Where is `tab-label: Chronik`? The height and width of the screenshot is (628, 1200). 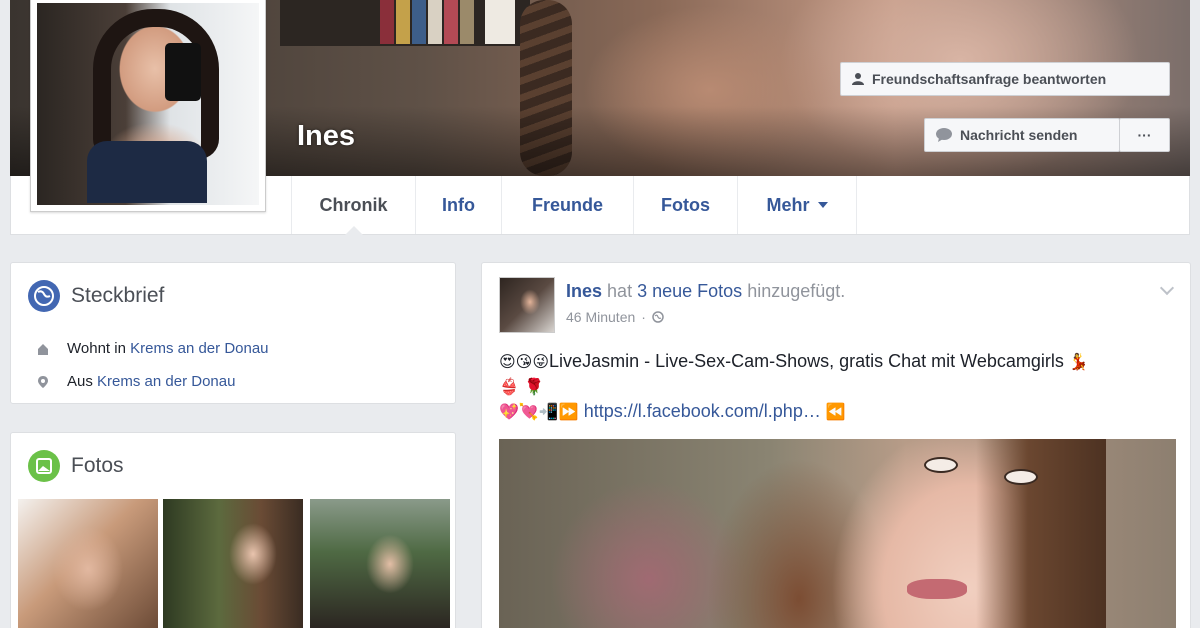 tab-label: Chronik is located at coordinates (353, 204).